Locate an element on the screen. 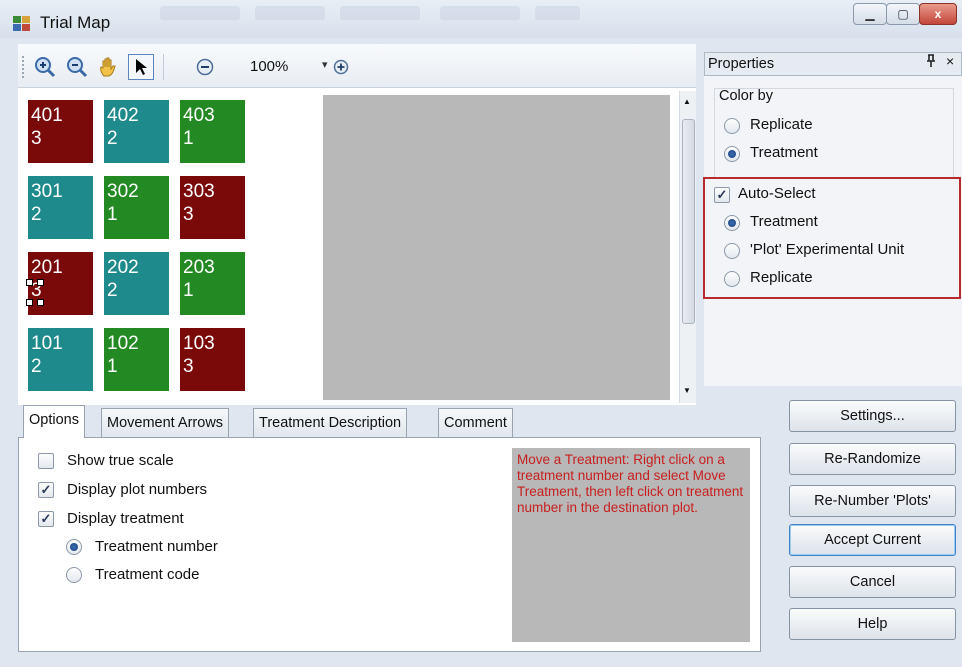 Image resolution: width=962 pixels, height=667 pixels. treatment-code-label: Treatment code is located at coordinates (147, 574).